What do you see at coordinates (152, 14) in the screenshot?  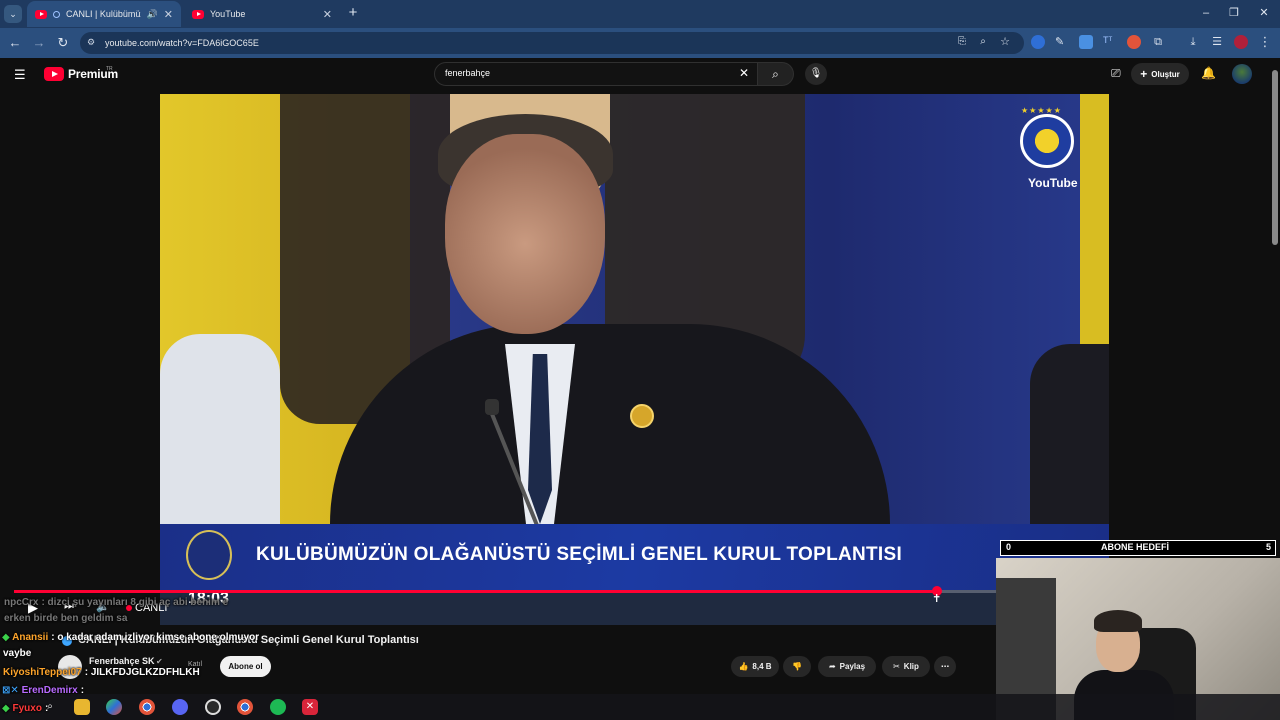 I see `speaker-icon: 🔊` at bounding box center [152, 14].